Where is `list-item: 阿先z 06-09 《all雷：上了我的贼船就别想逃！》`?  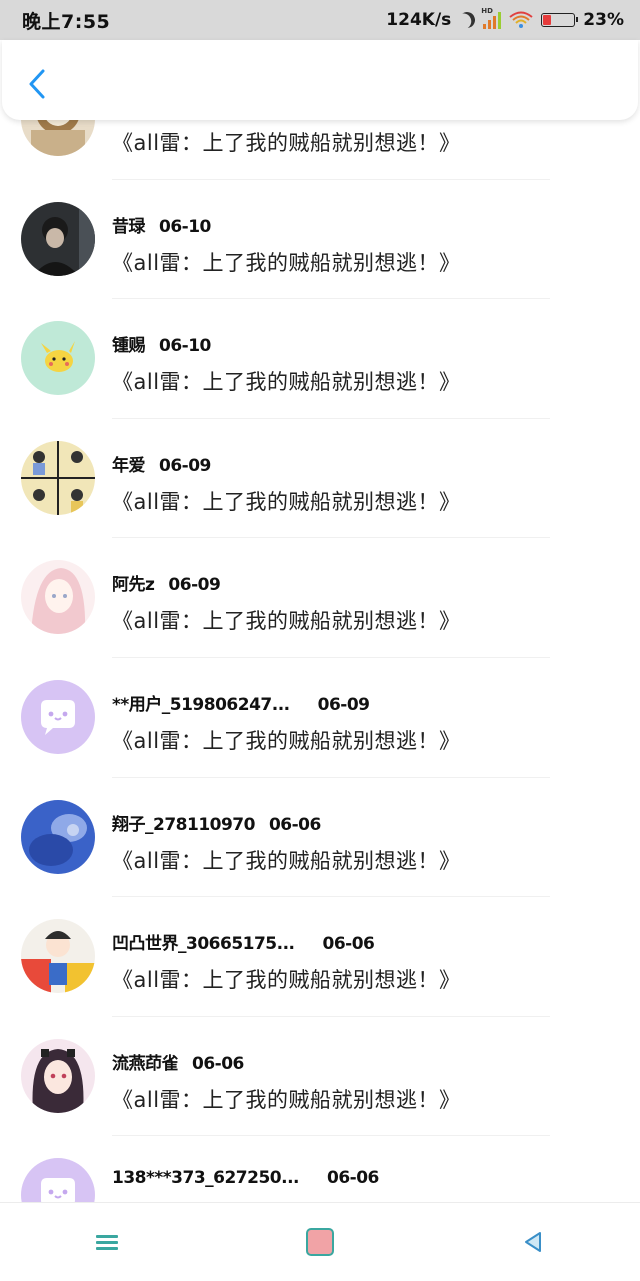 list-item: 阿先z 06-09 《all雷：上了我的贼船就别想逃！》 is located at coordinates (320, 598).